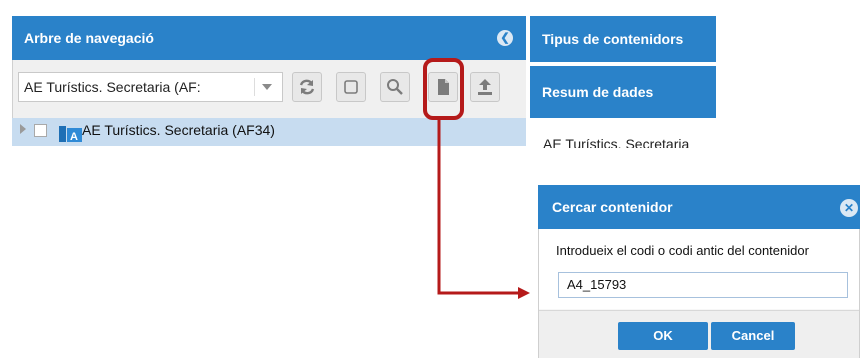  What do you see at coordinates (699, 207) in the screenshot?
I see `dialog-title: Cercar contenidor` at bounding box center [699, 207].